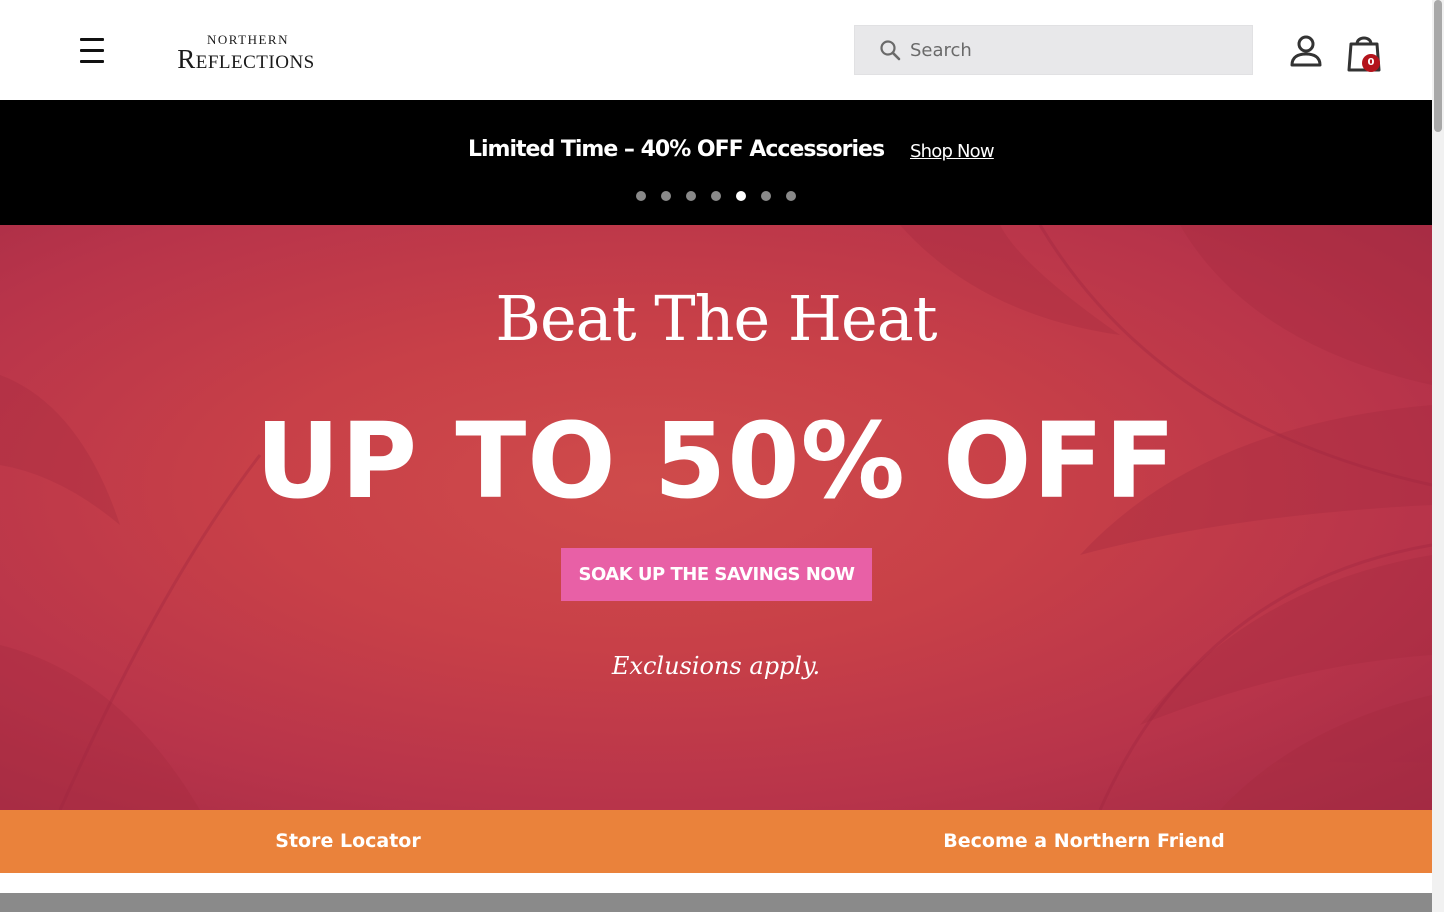  I want to click on hero-exclusions-note: Exclusions apply., so click(716, 666).